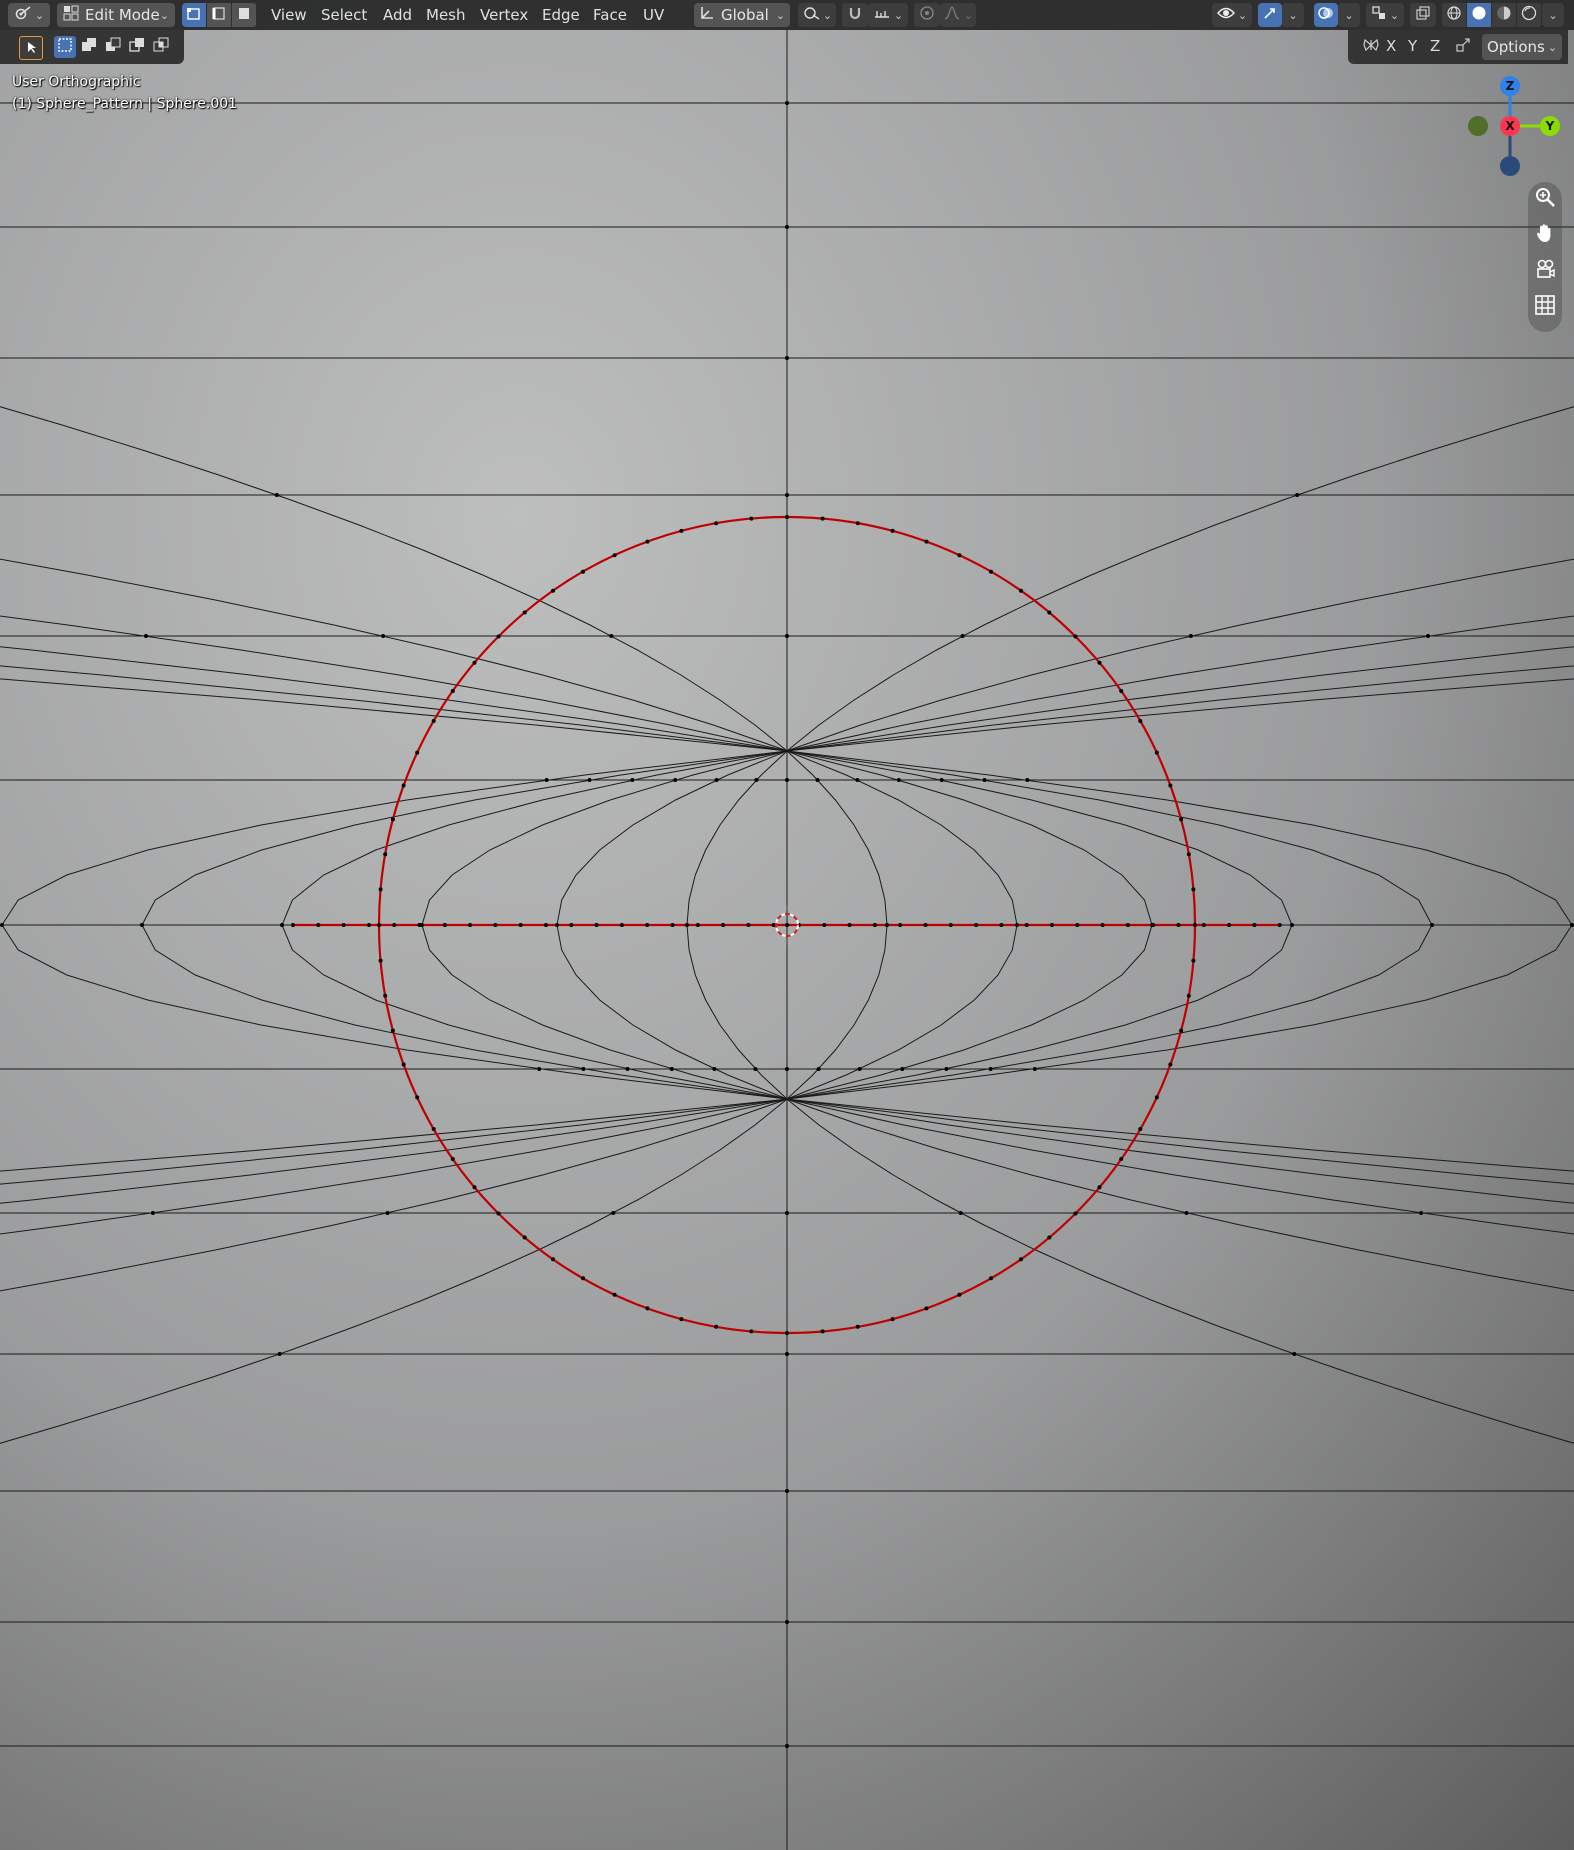 This screenshot has height=1850, width=1574. What do you see at coordinates (817, 15) in the screenshot?
I see `pivot-point-select: ⌄` at bounding box center [817, 15].